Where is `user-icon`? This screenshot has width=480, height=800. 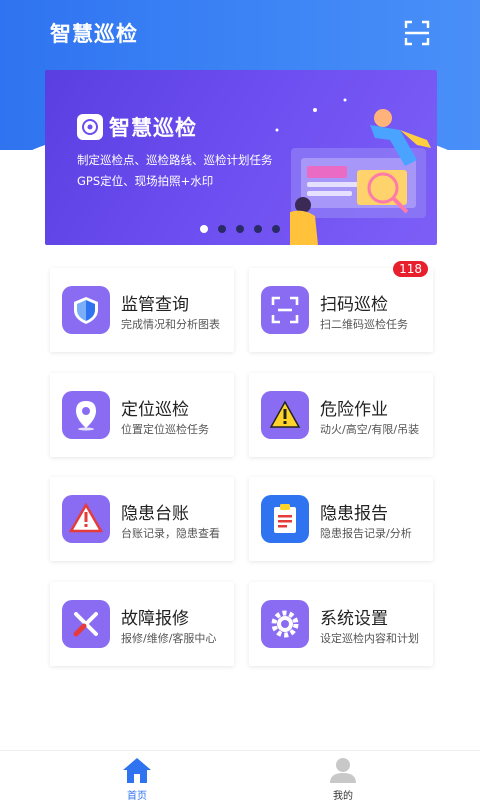
user-icon is located at coordinates (343, 770).